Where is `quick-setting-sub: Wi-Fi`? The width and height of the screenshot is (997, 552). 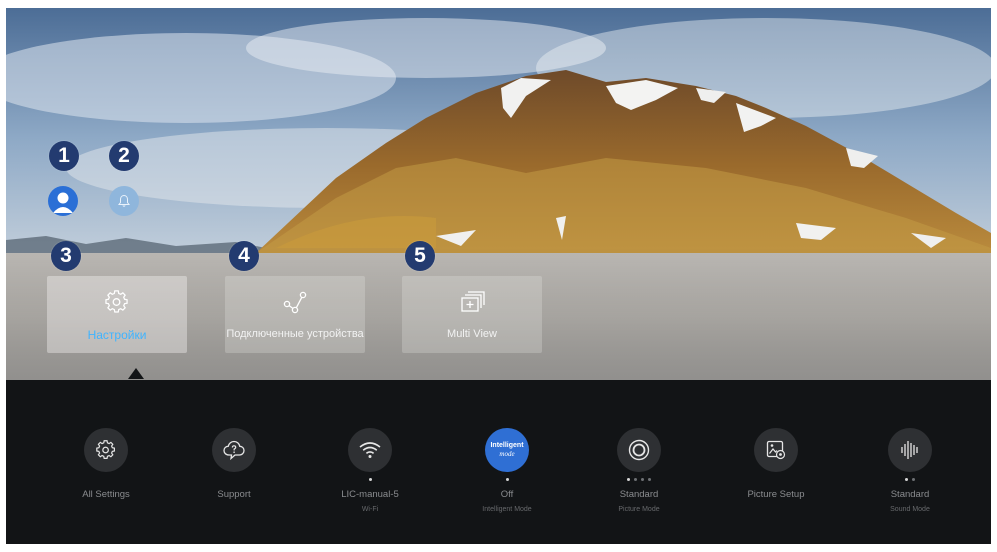
quick-setting-sub: Wi-Fi is located at coordinates (370, 509).